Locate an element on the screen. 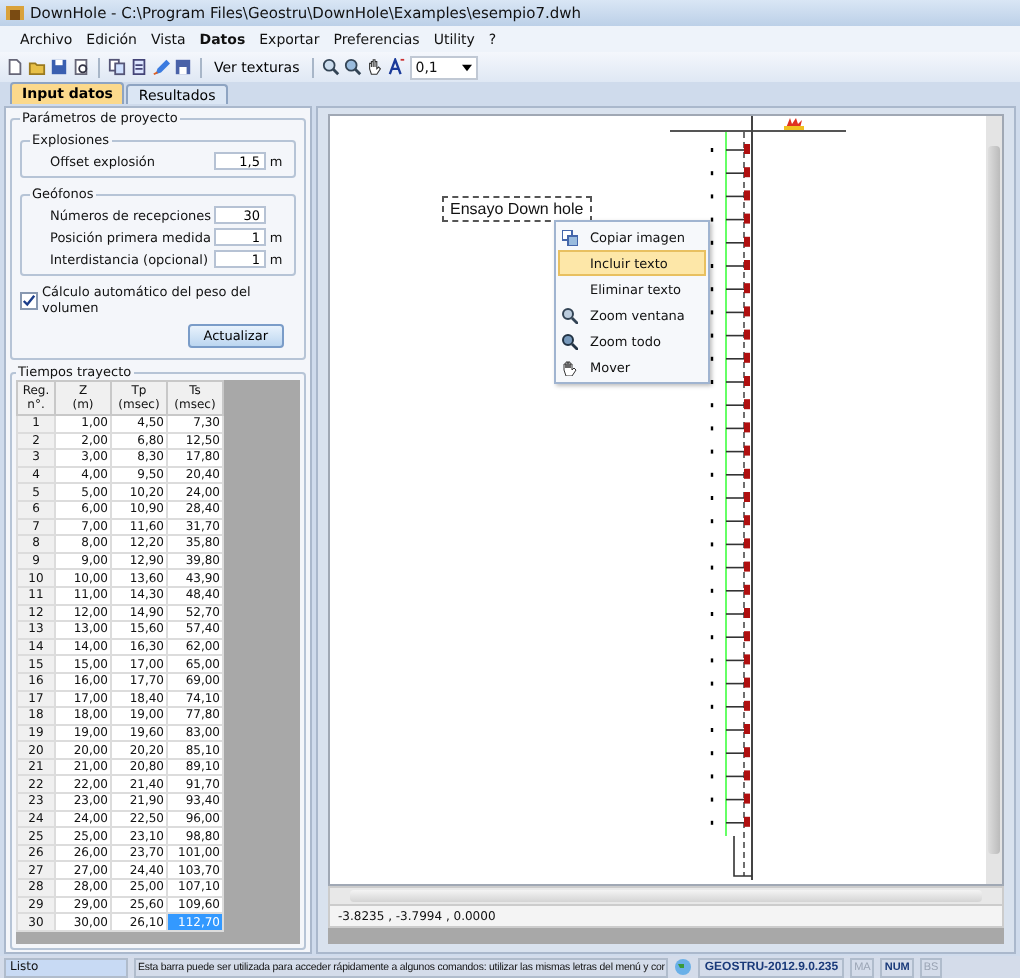  vertical-scrollbar is located at coordinates (994, 500).